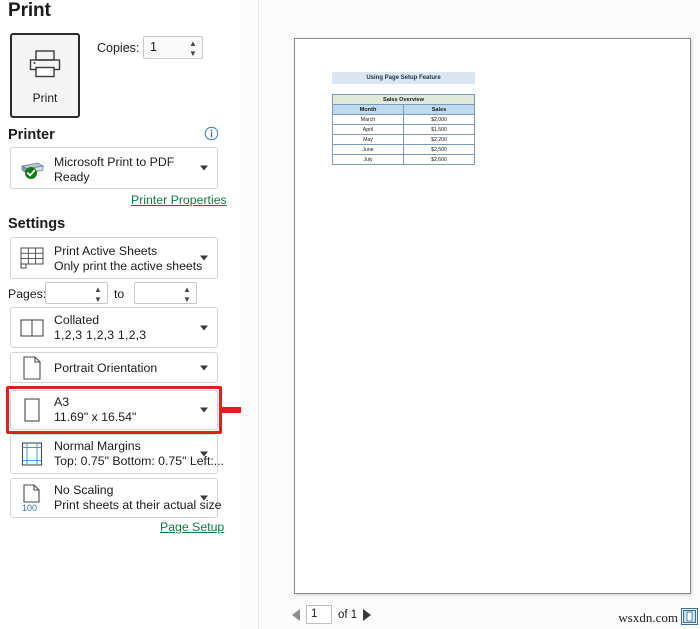 The height and width of the screenshot is (629, 700). Describe the element at coordinates (211, 133) in the screenshot. I see `info-icon` at that location.